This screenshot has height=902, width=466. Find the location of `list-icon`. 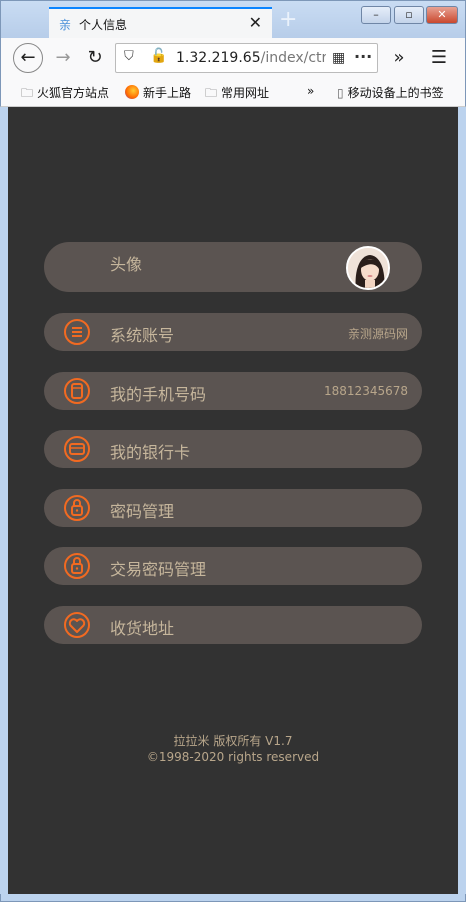

list-icon is located at coordinates (77, 332).